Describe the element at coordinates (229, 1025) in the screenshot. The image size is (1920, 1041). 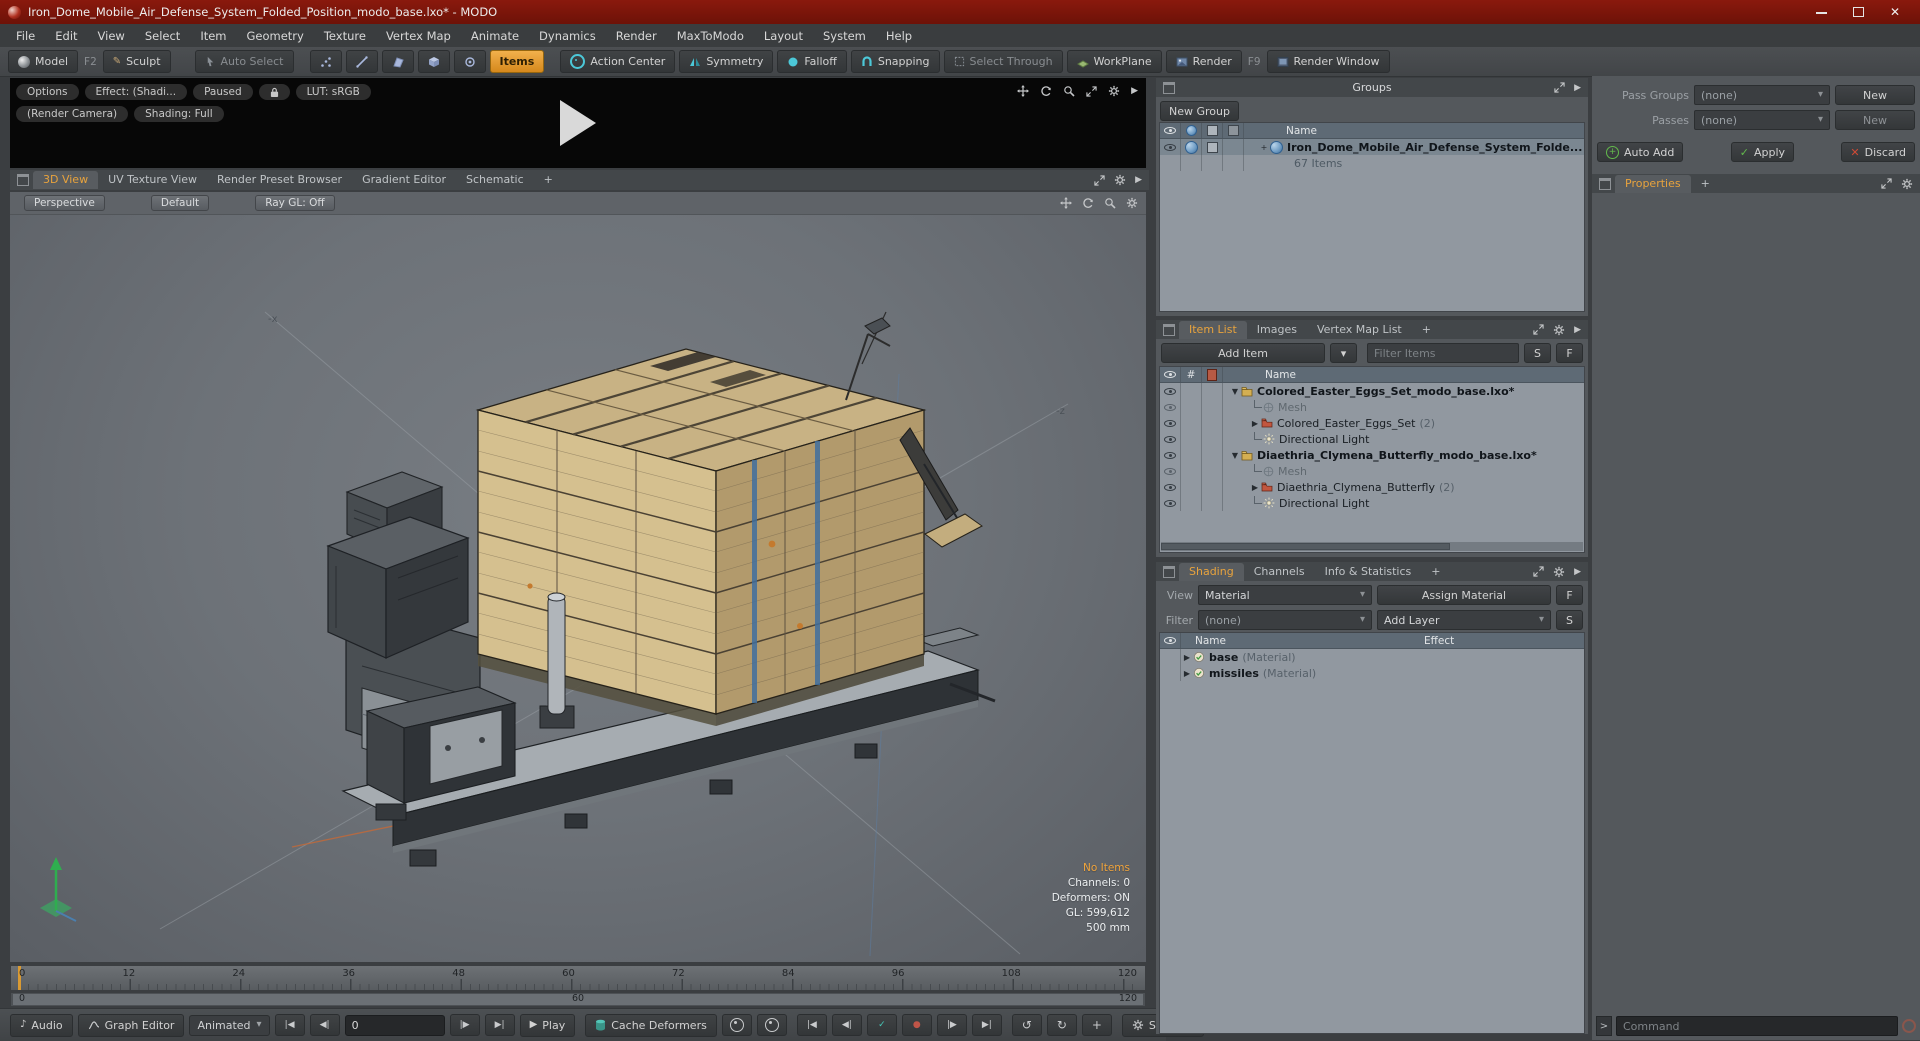
I see `animated-dropdown: Animated ▾` at that location.